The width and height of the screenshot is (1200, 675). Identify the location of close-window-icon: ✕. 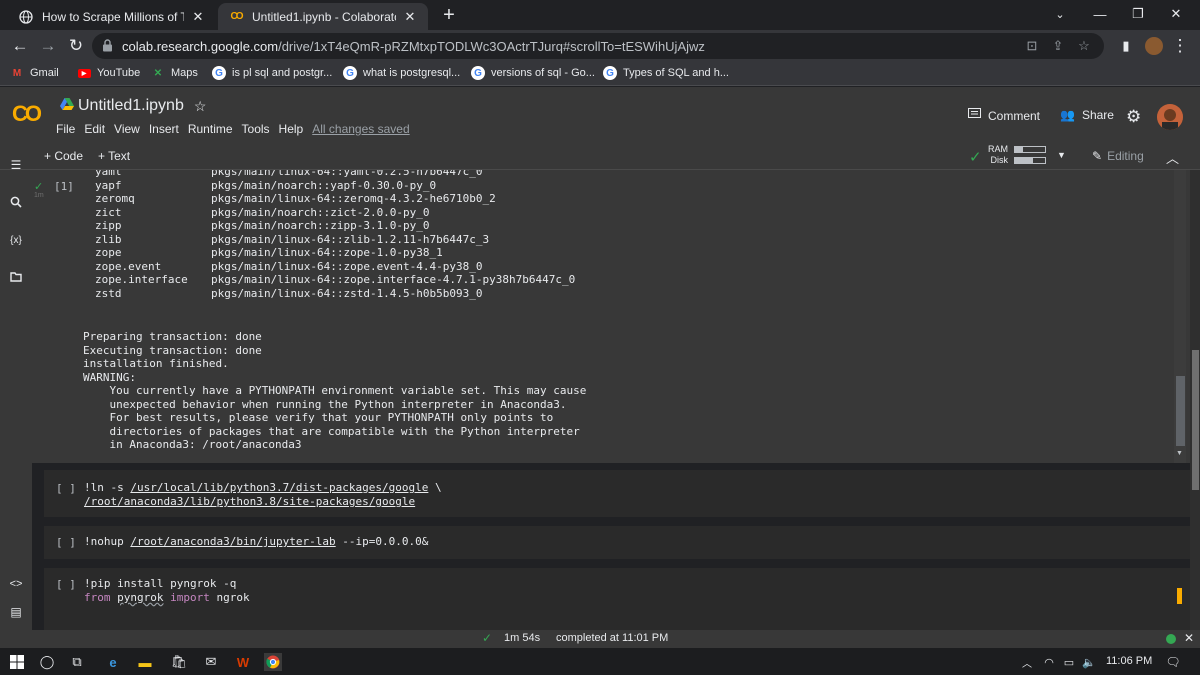
(1176, 14).